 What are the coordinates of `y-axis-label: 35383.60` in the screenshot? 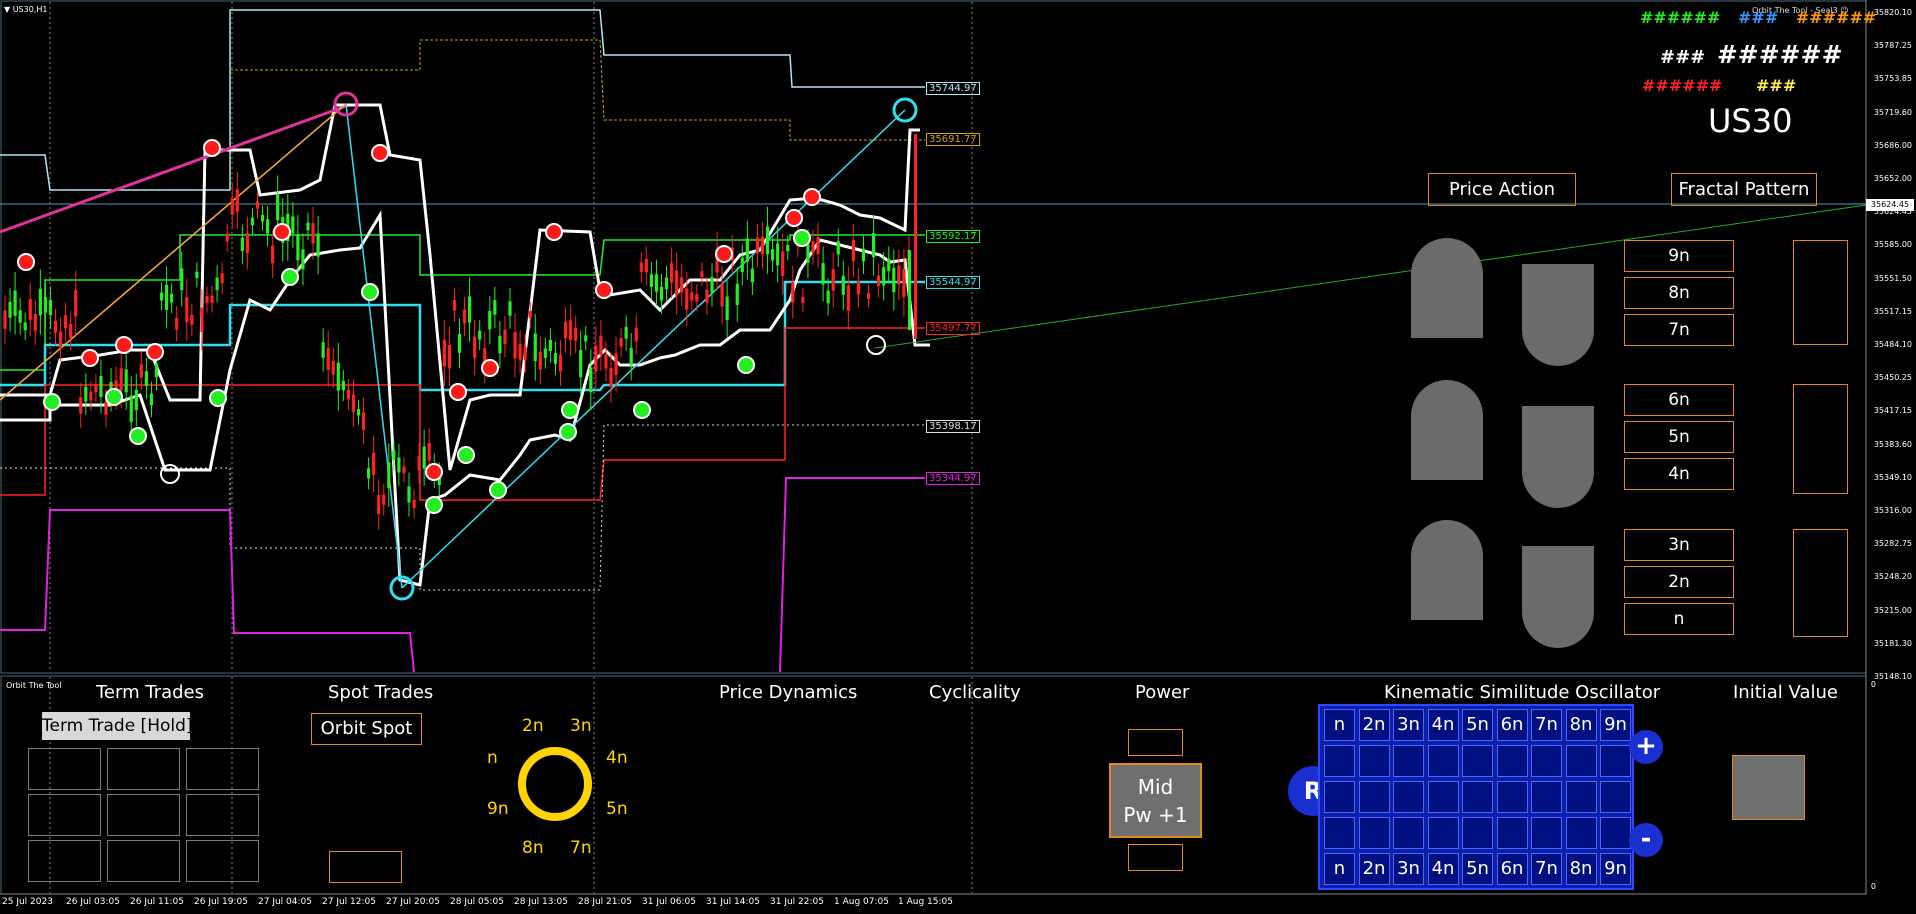 It's located at (1892, 444).